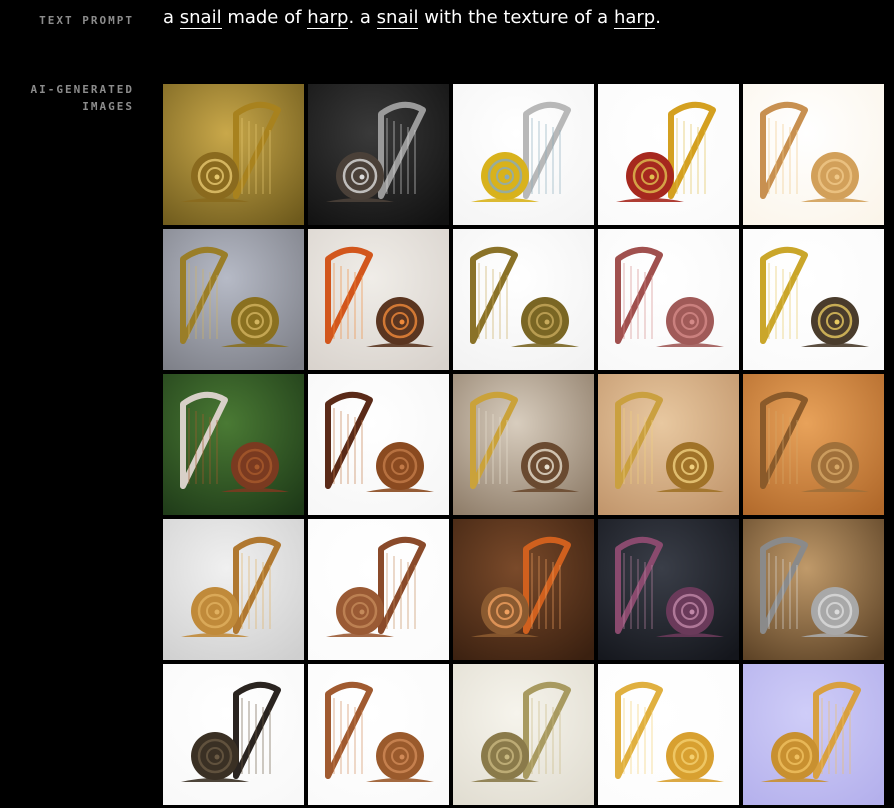 The height and width of the screenshot is (808, 894). Describe the element at coordinates (516, 17) in the screenshot. I see `prompt-part: with the texture of a` at that location.